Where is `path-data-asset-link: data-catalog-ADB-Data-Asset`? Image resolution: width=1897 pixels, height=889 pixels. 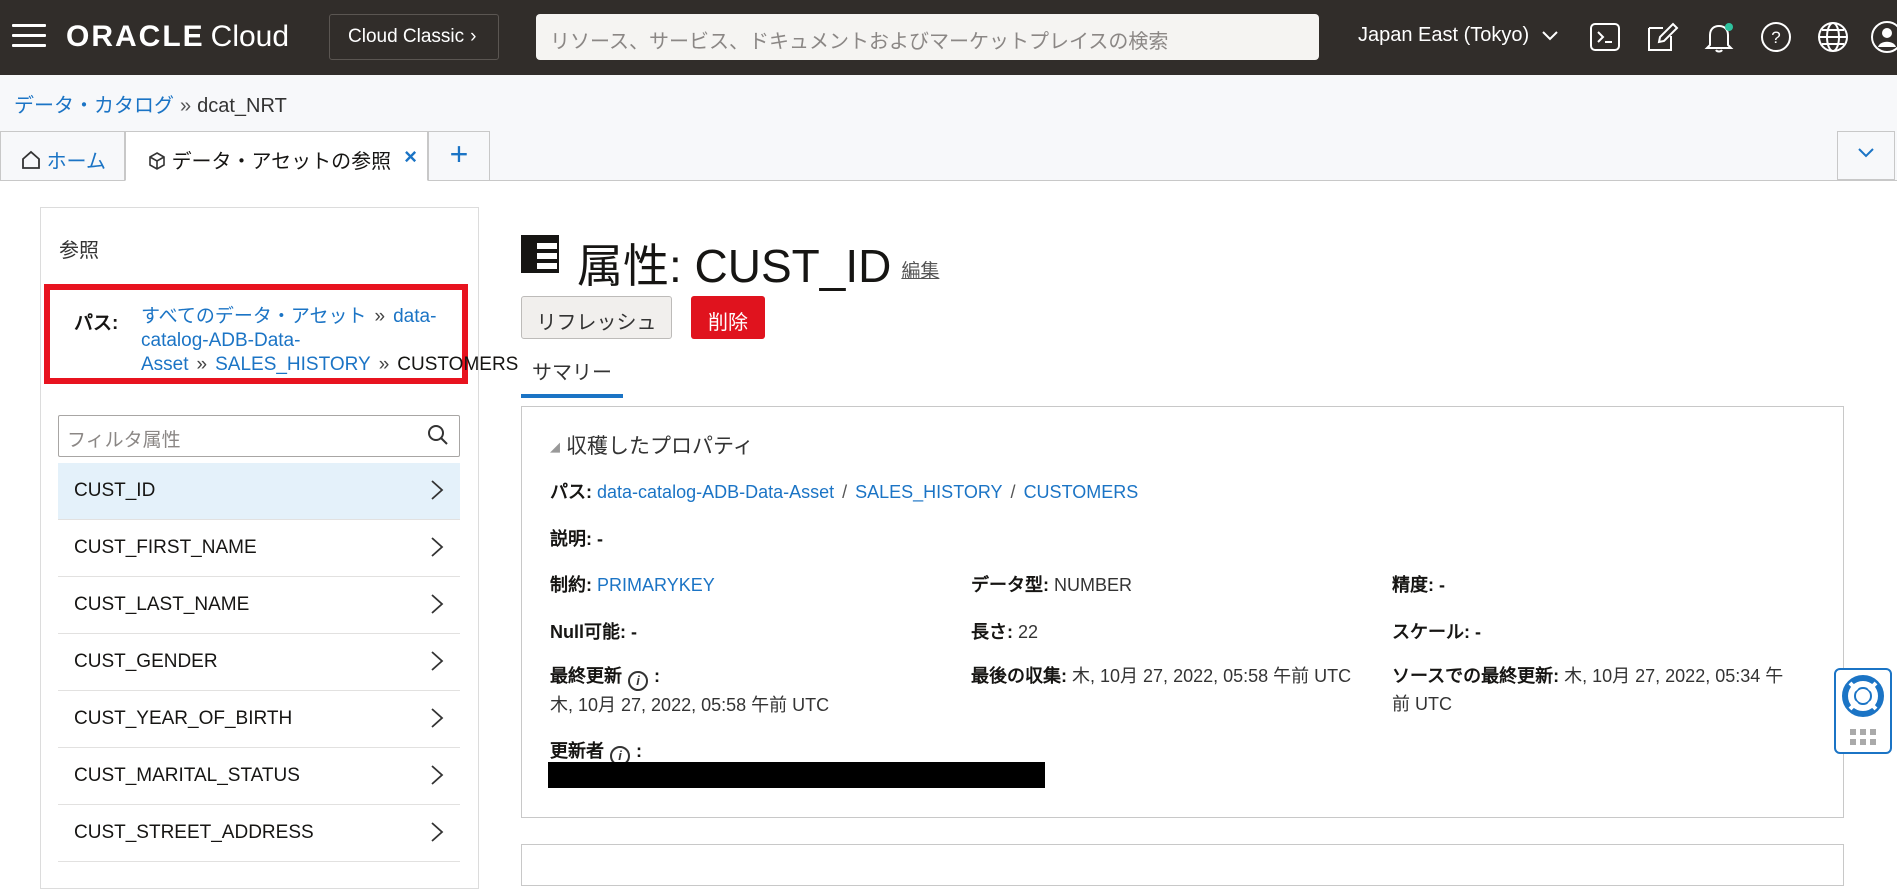
path-data-asset-link: data-catalog-ADB-Data-Asset is located at coordinates (715, 492).